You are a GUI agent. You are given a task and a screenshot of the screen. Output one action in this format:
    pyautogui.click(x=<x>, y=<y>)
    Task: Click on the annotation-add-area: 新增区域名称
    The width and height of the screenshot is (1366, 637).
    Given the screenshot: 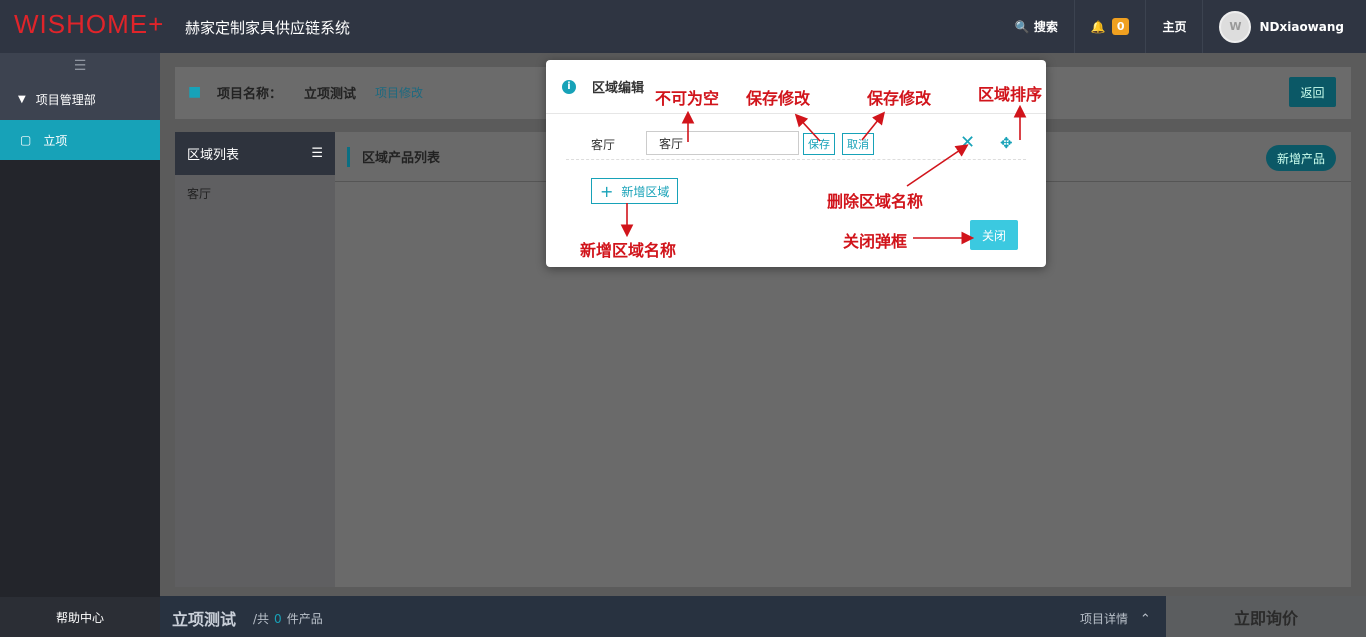 What is the action you would take?
    pyautogui.click(x=628, y=250)
    